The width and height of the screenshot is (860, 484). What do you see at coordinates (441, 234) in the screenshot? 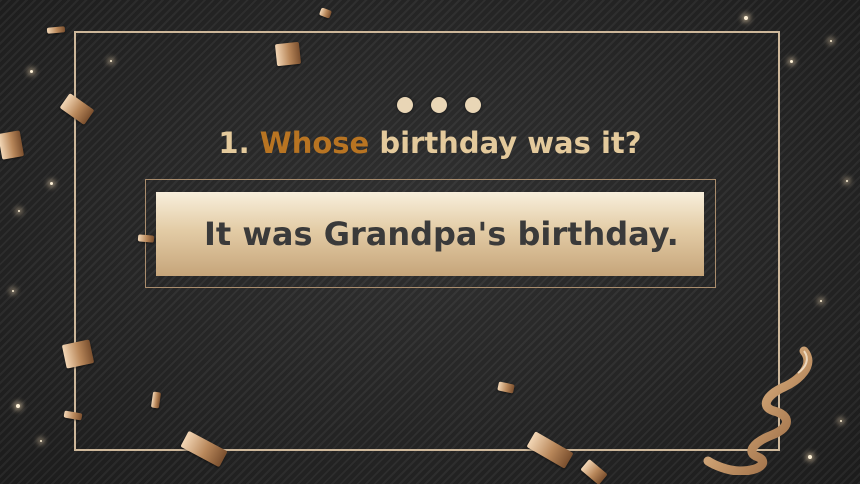
I see `answer-text: It was Grandpa's birthday.` at bounding box center [441, 234].